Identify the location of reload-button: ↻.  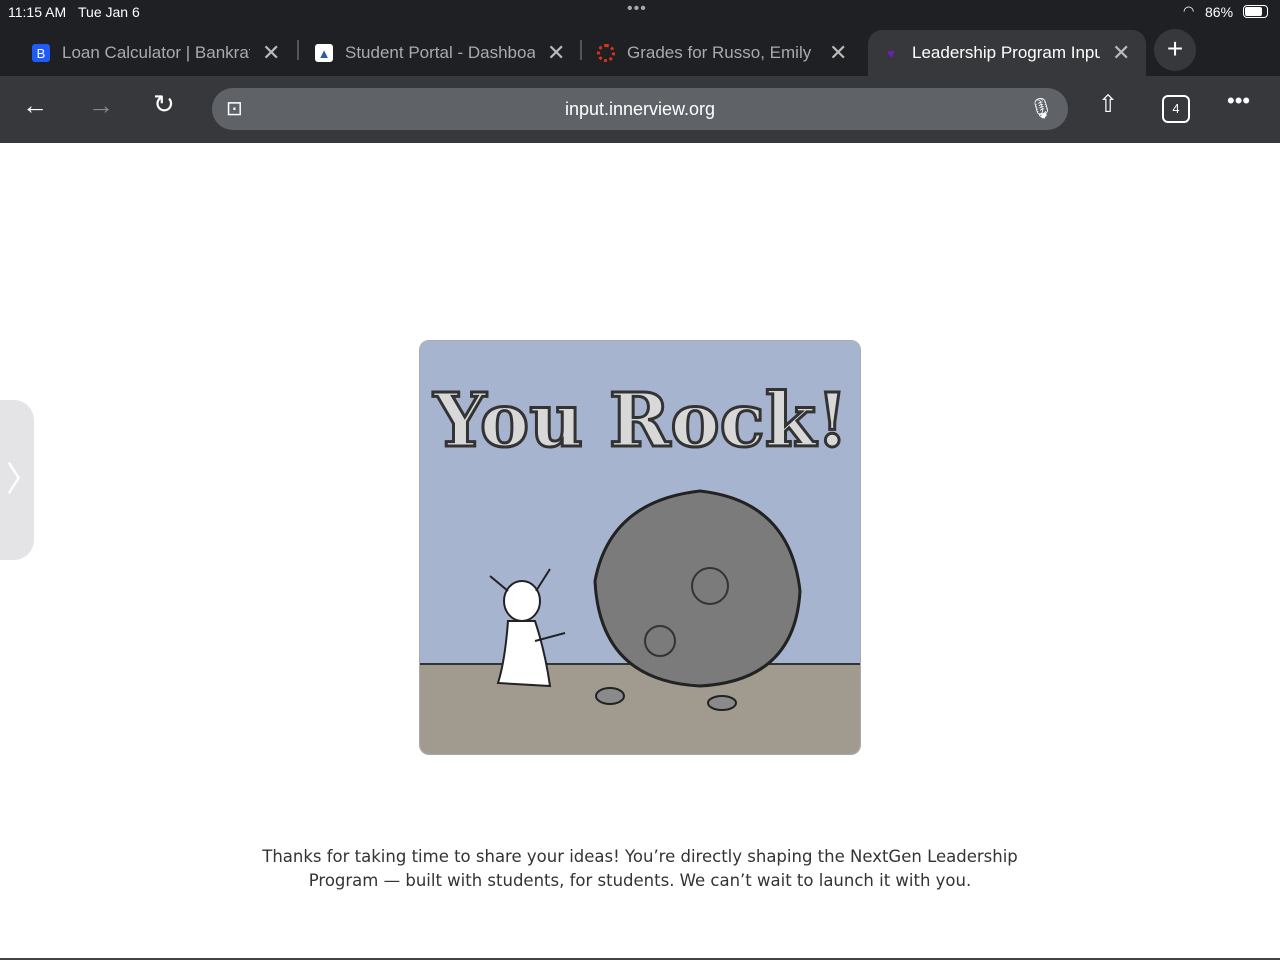
(164, 104).